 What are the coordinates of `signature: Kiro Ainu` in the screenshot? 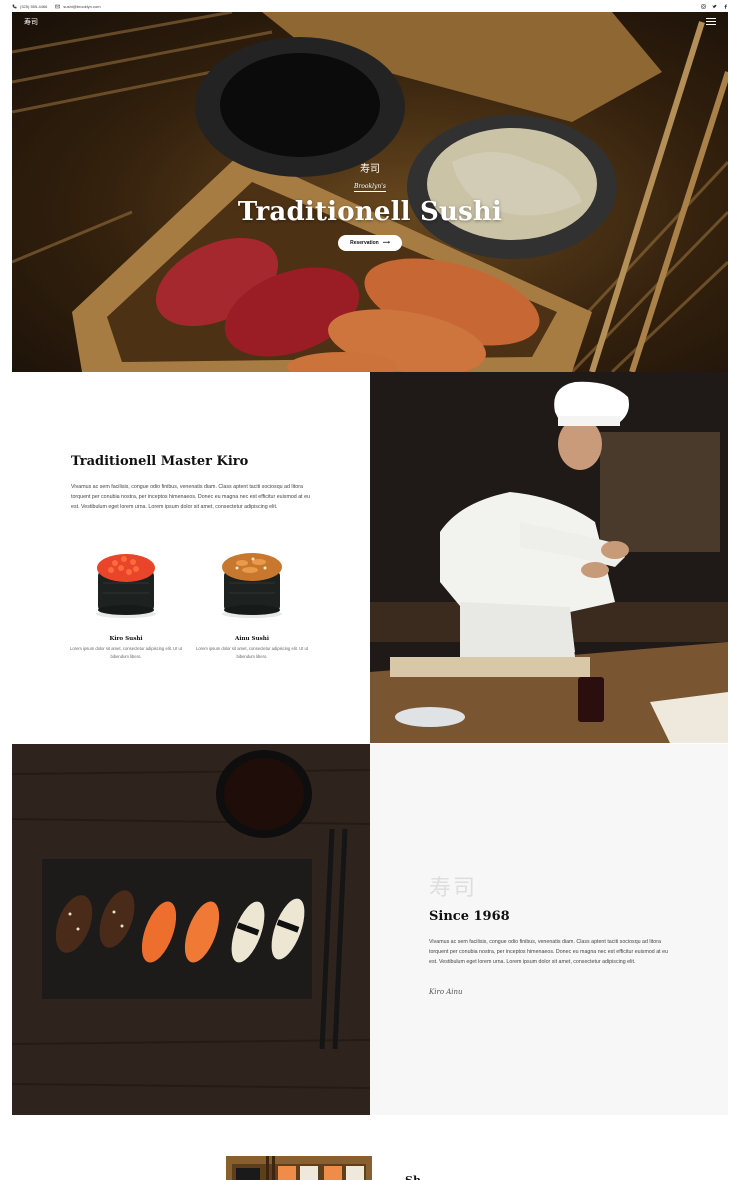 It's located at (446, 992).